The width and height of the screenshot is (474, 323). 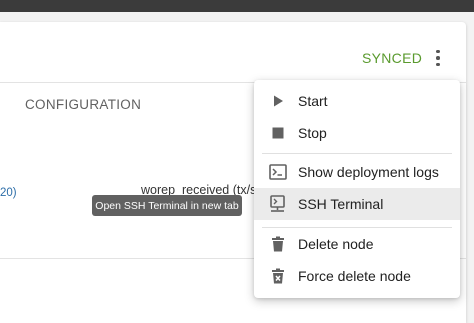 I want to click on menu-divider, so click(x=357, y=153).